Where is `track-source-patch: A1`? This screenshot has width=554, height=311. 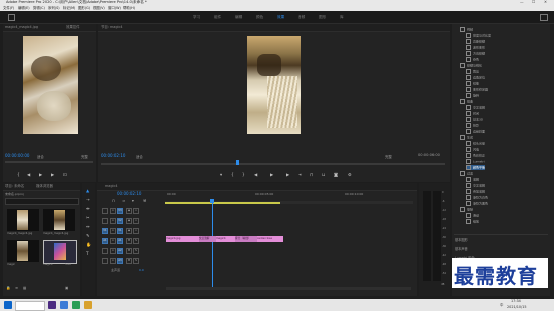
track-source-patch: A1 is located at coordinates (105, 241).